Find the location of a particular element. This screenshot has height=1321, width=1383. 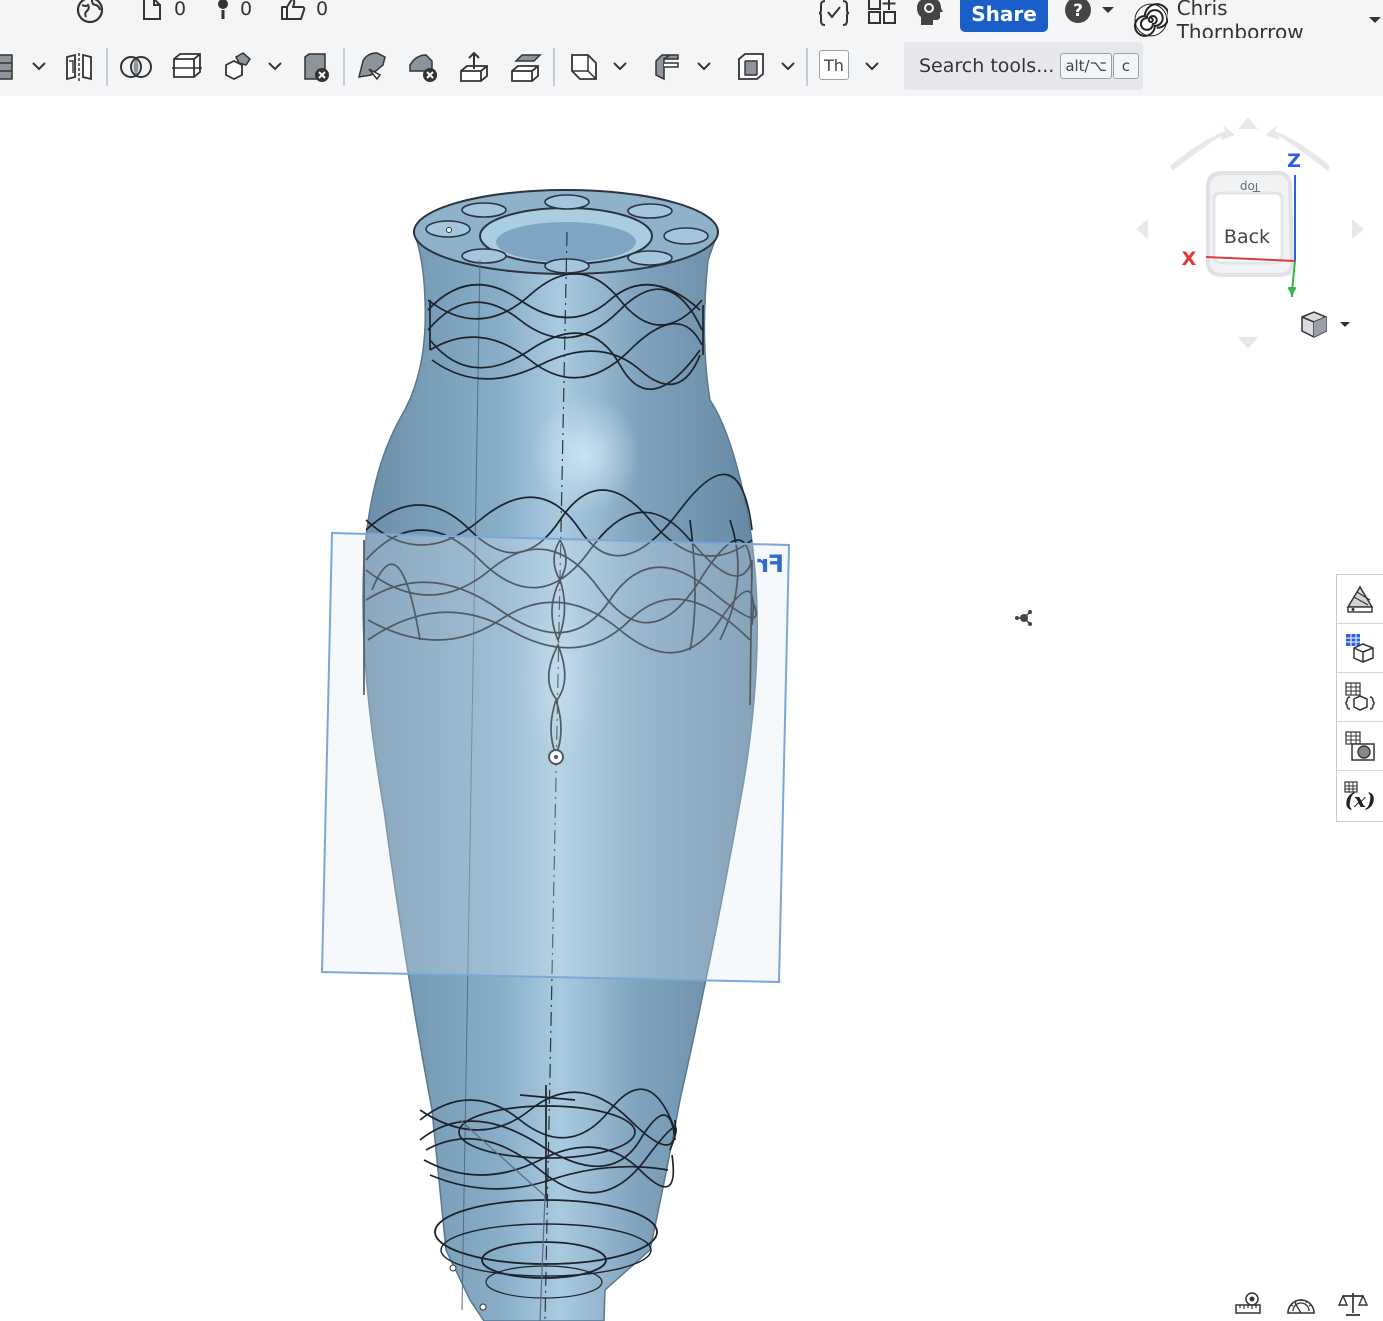

configuration-icon is located at coordinates (1360, 696).